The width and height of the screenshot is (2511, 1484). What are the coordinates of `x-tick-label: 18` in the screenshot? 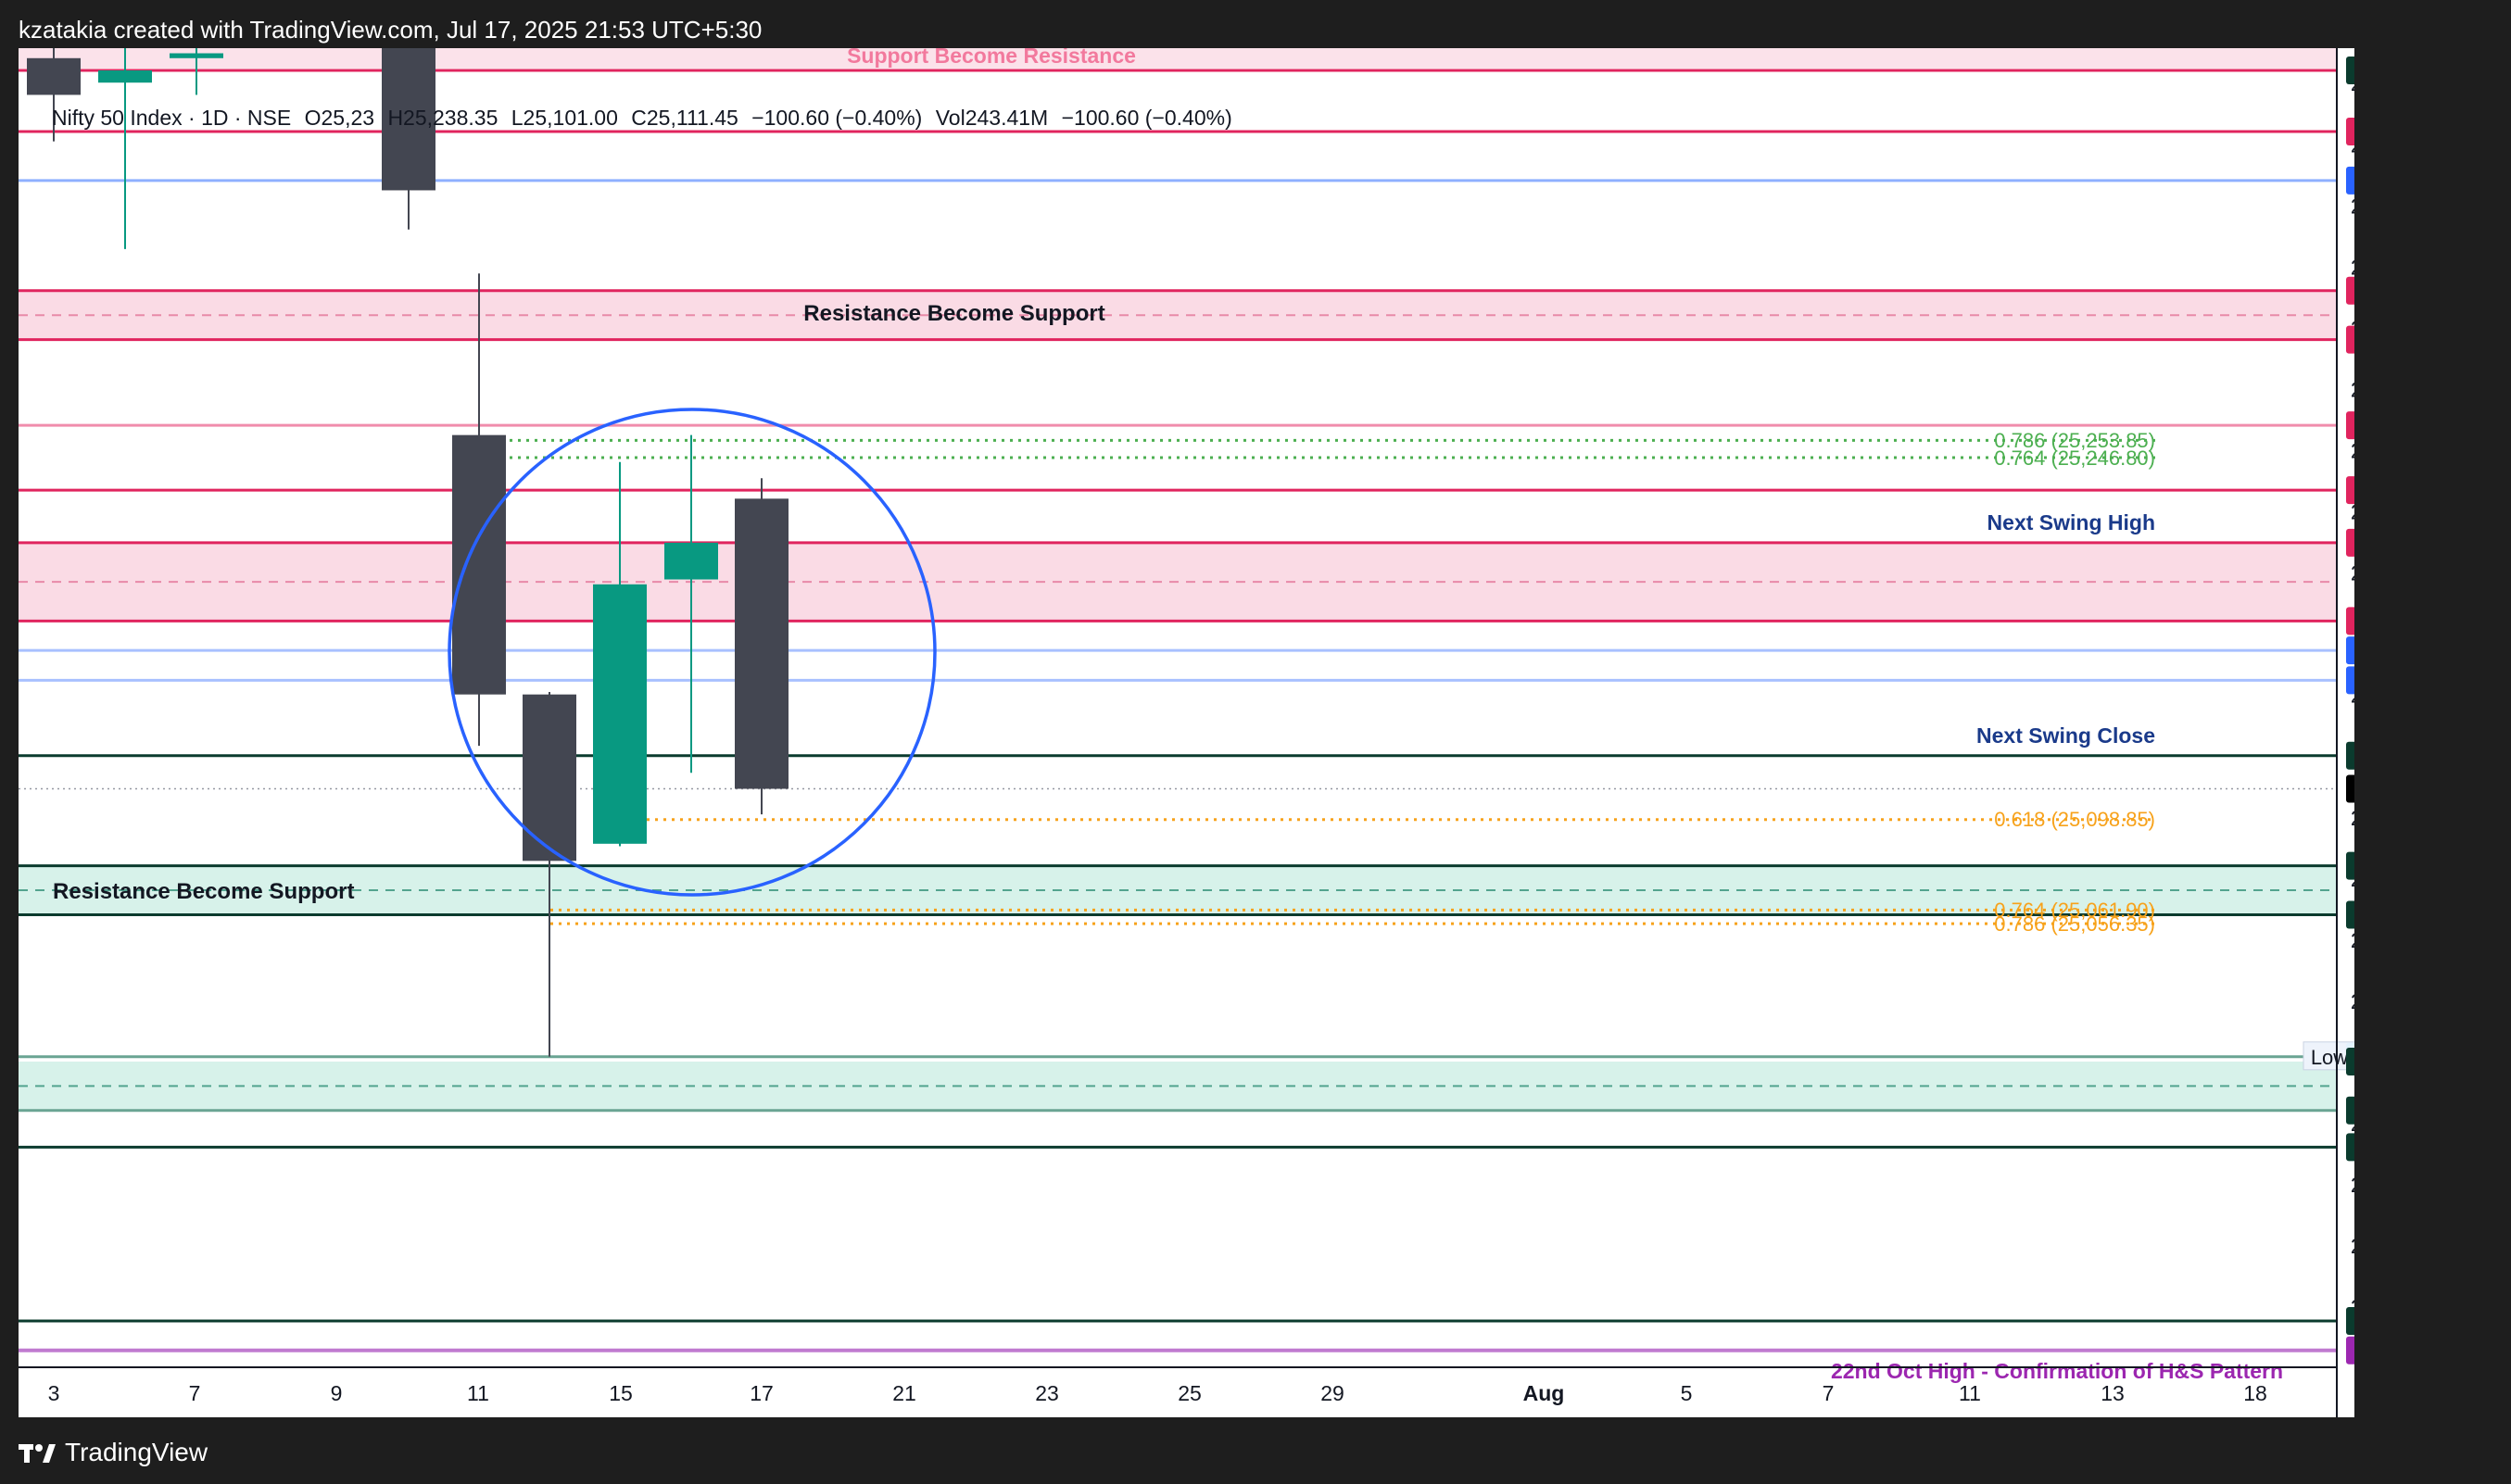 It's located at (2255, 1393).